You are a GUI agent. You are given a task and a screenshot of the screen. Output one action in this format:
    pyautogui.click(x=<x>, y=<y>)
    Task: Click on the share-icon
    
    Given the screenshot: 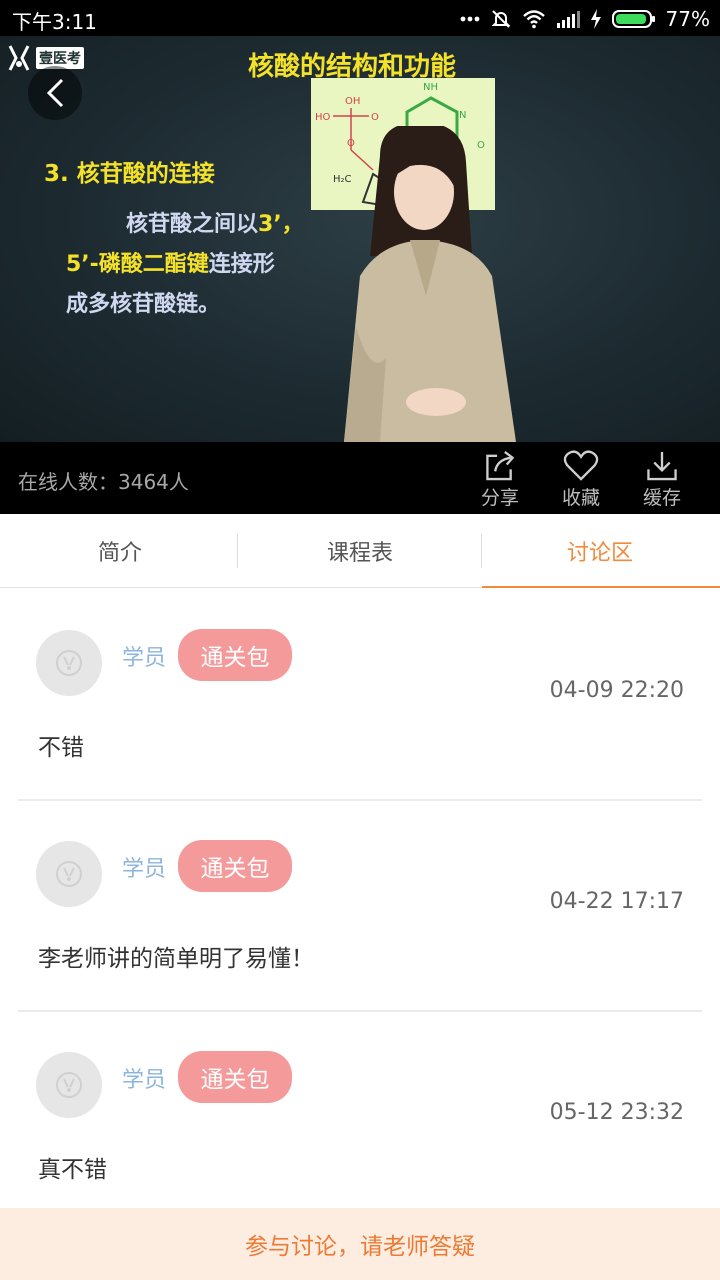 What is the action you would take?
    pyautogui.click(x=500, y=466)
    